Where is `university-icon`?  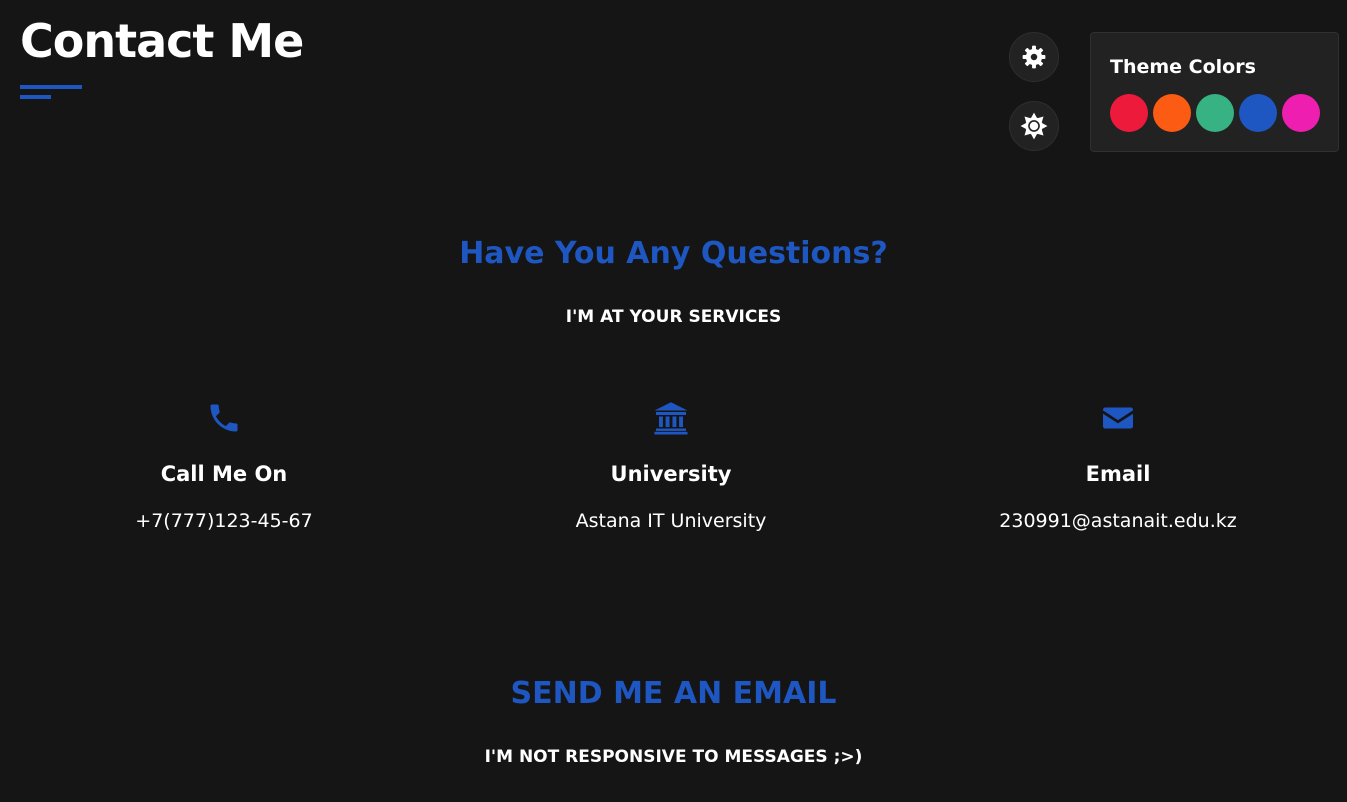
university-icon is located at coordinates (671, 423).